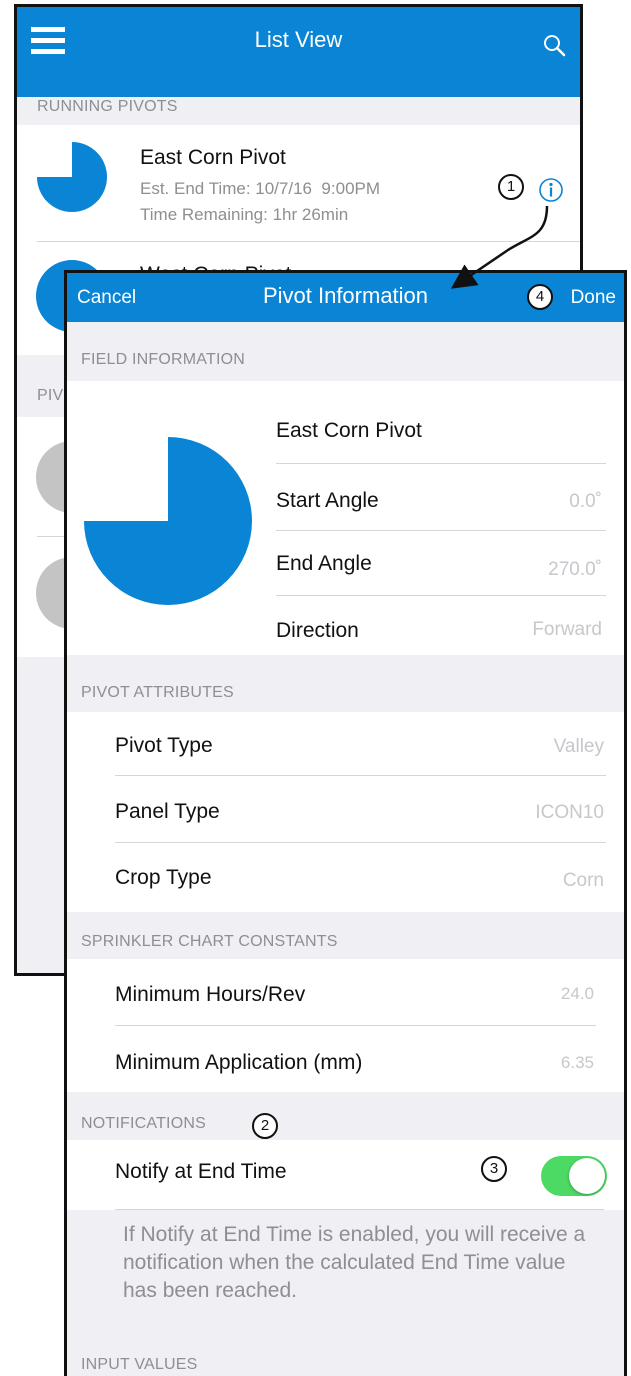  I want to click on toggle-knob, so click(587, 1176).